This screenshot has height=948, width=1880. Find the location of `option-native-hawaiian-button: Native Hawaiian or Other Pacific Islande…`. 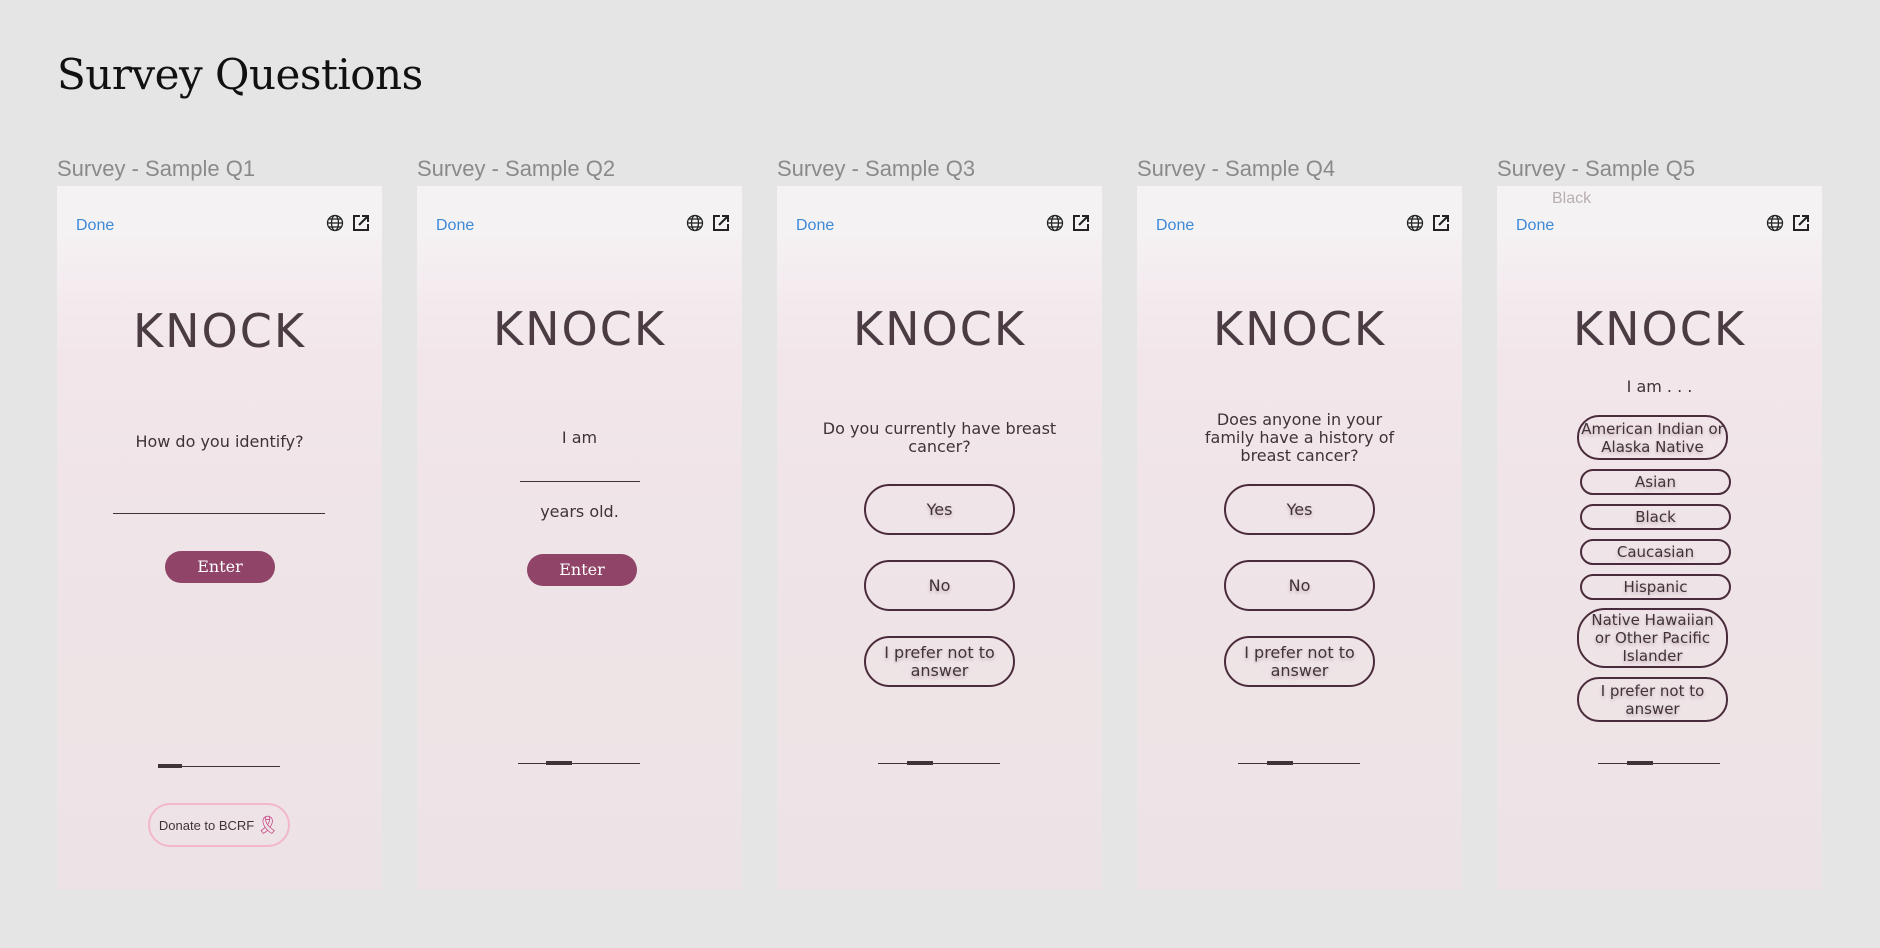

option-native-hawaiian-button: Native Hawaiian or Other Pacific Islande… is located at coordinates (1652, 638).